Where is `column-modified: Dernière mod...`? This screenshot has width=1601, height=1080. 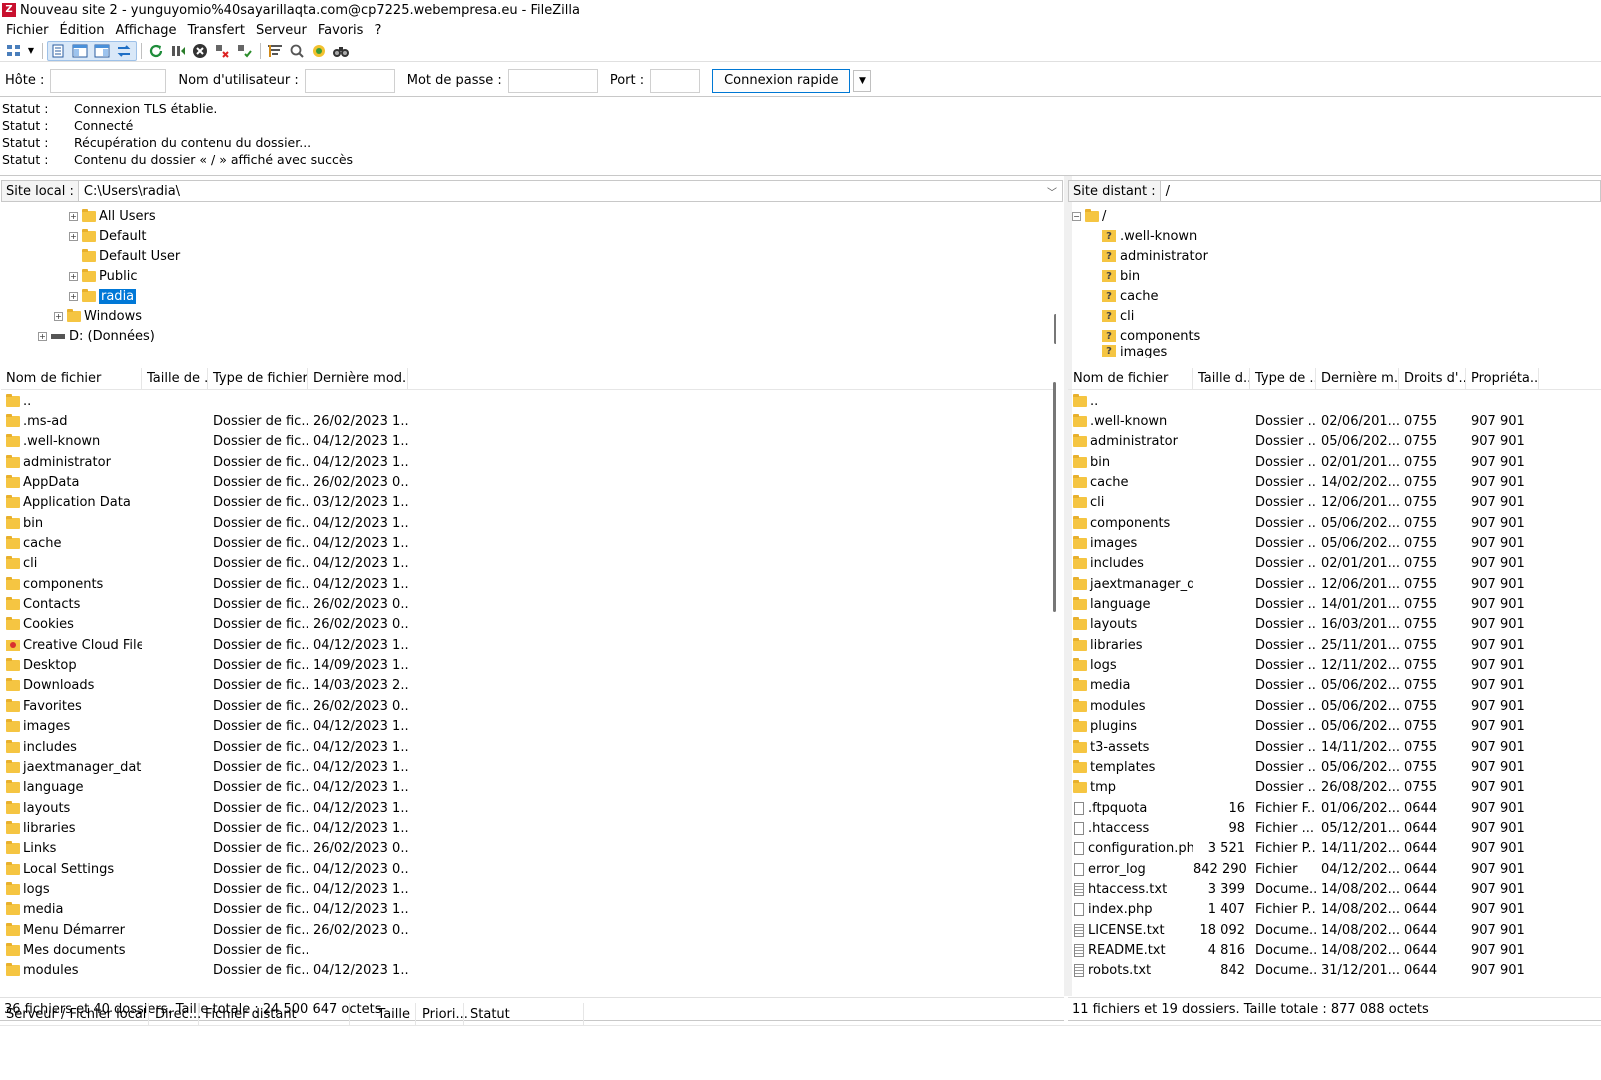
column-modified: Dernière mod... is located at coordinates (358, 378).